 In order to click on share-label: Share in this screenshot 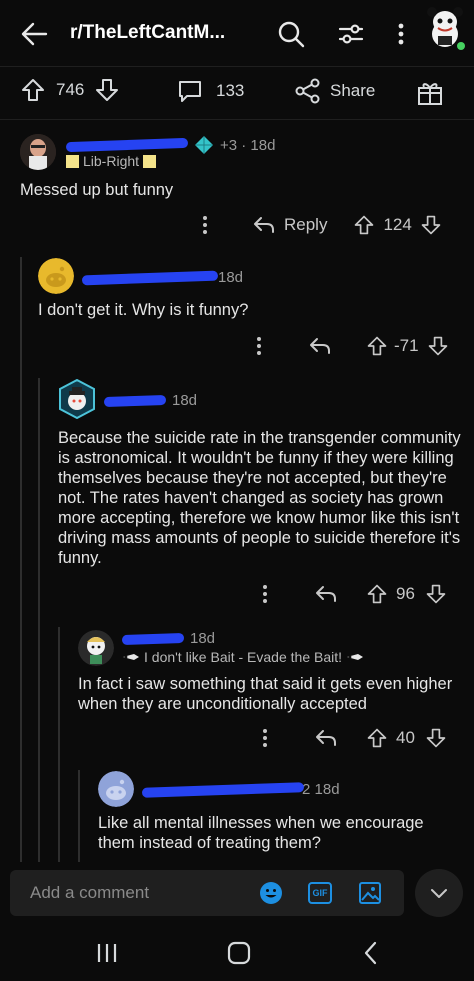, I will do `click(353, 90)`.